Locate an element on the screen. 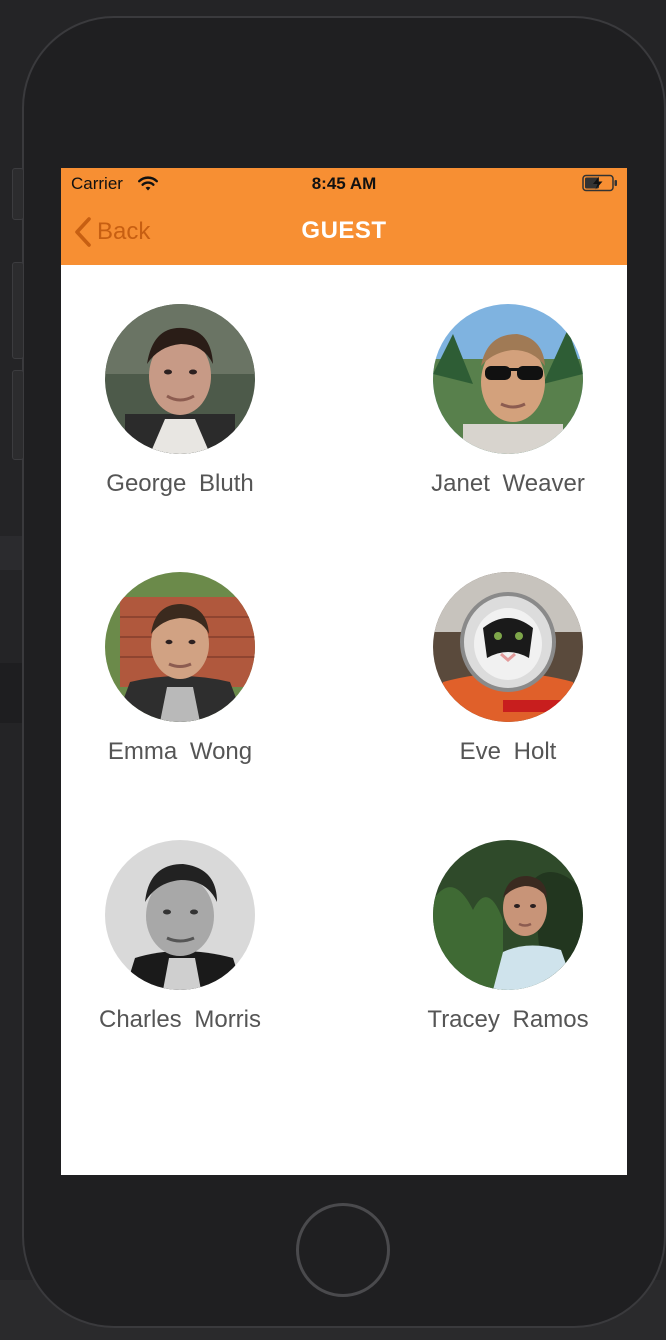  navigation-bar: Back GUEST is located at coordinates (344, 232).